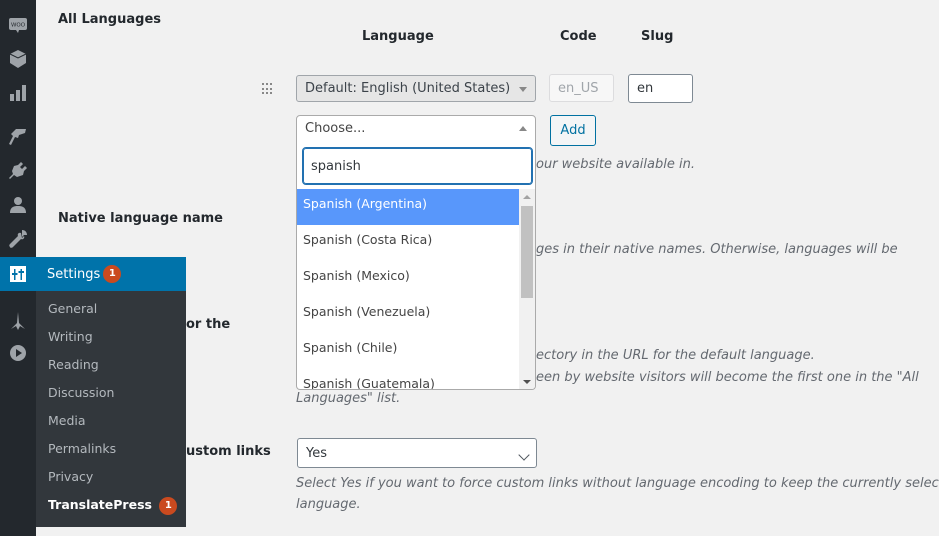  What do you see at coordinates (18, 93) in the screenshot?
I see `analytics-icon` at bounding box center [18, 93].